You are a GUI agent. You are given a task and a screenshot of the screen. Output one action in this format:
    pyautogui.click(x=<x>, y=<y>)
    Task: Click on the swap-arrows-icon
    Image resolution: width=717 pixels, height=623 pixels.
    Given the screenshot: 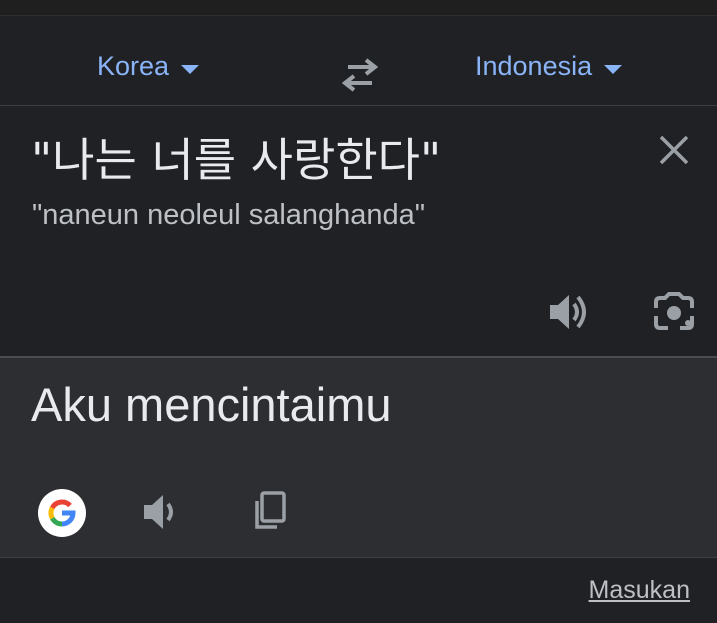 What is the action you would take?
    pyautogui.click(x=360, y=75)
    